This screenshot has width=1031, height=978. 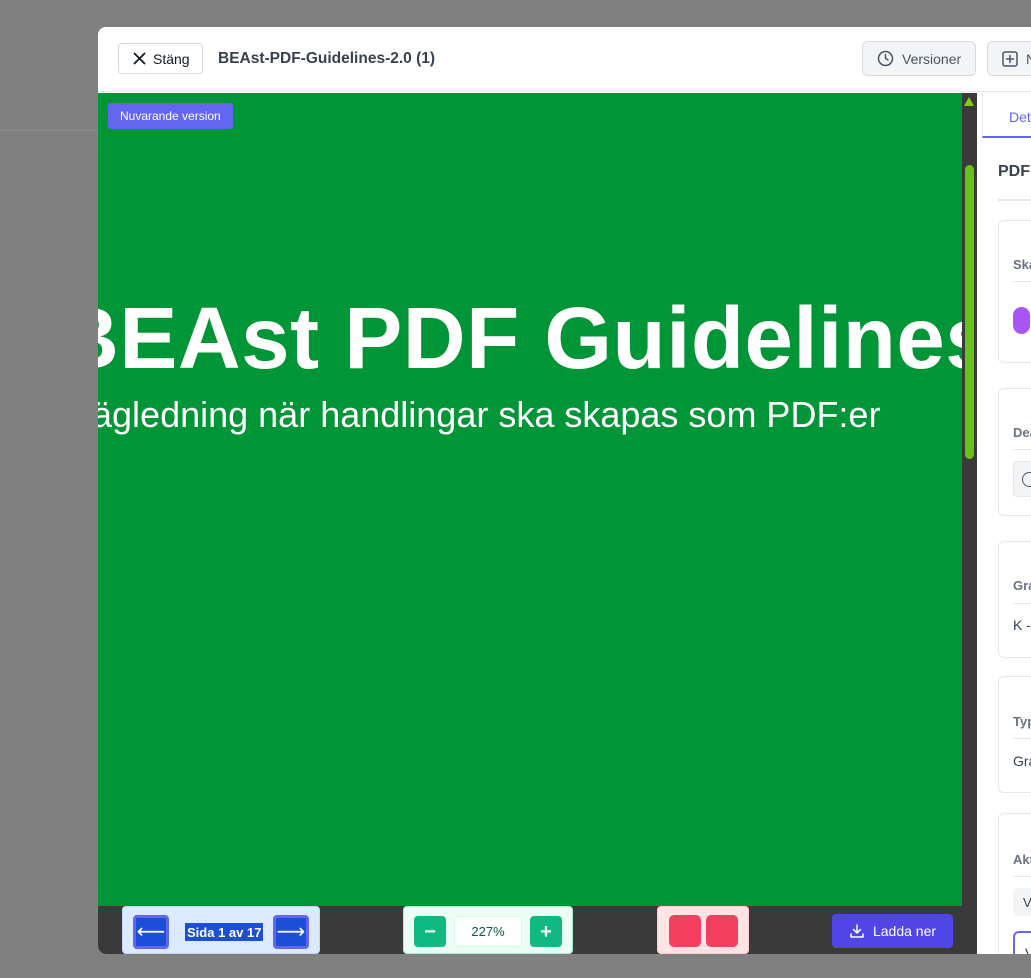 I want to click on zoom-controls: − 227% +, so click(x=488, y=930).